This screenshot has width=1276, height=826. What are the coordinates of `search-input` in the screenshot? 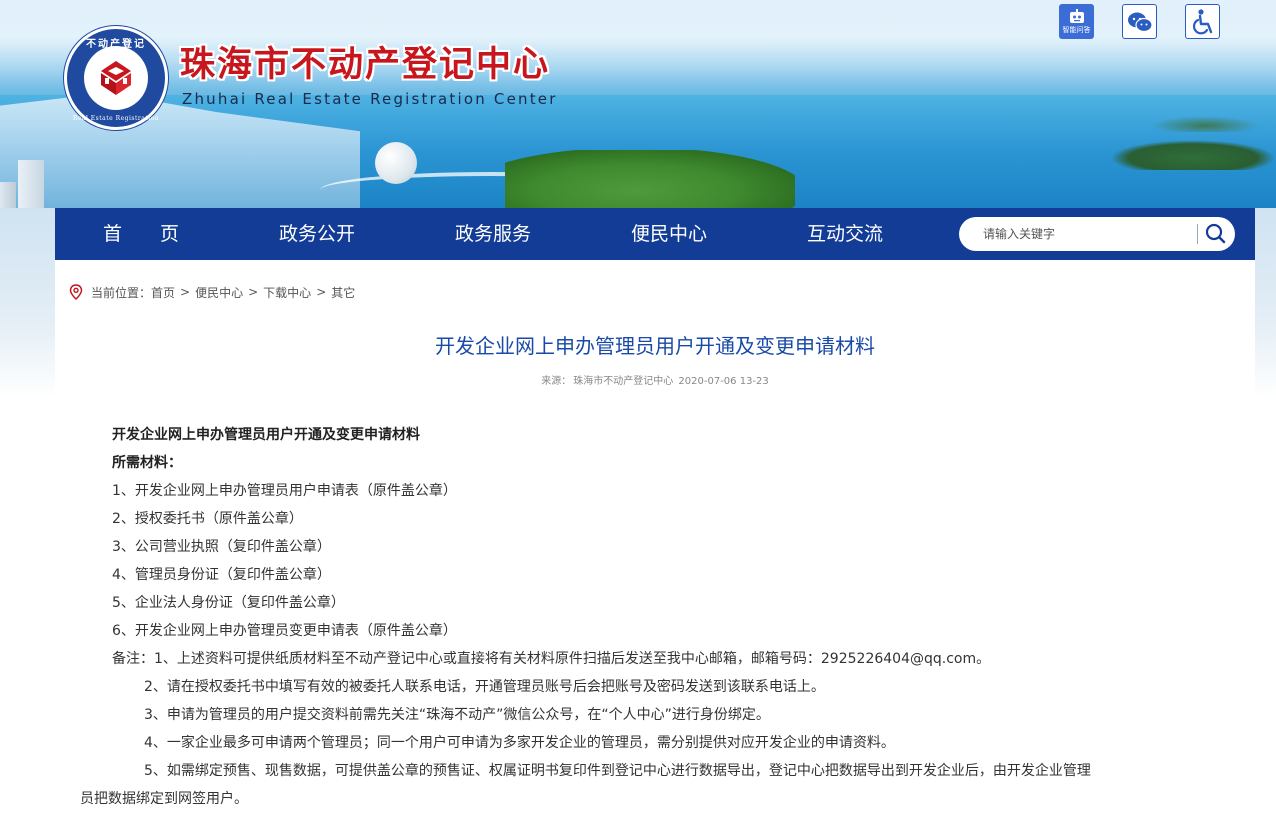 It's located at (1089, 234).